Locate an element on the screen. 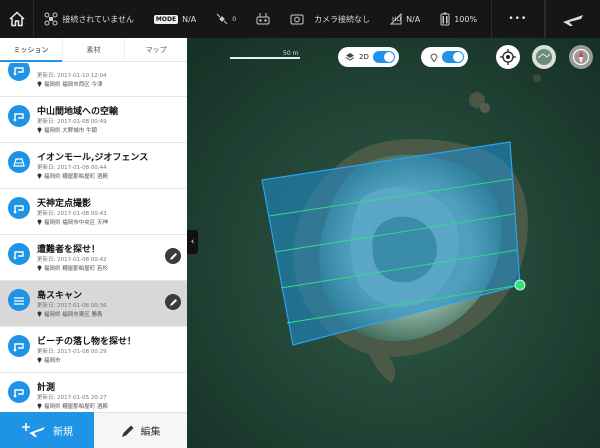 The height and width of the screenshot is (448, 600). more-button: ••• is located at coordinates (518, 19).